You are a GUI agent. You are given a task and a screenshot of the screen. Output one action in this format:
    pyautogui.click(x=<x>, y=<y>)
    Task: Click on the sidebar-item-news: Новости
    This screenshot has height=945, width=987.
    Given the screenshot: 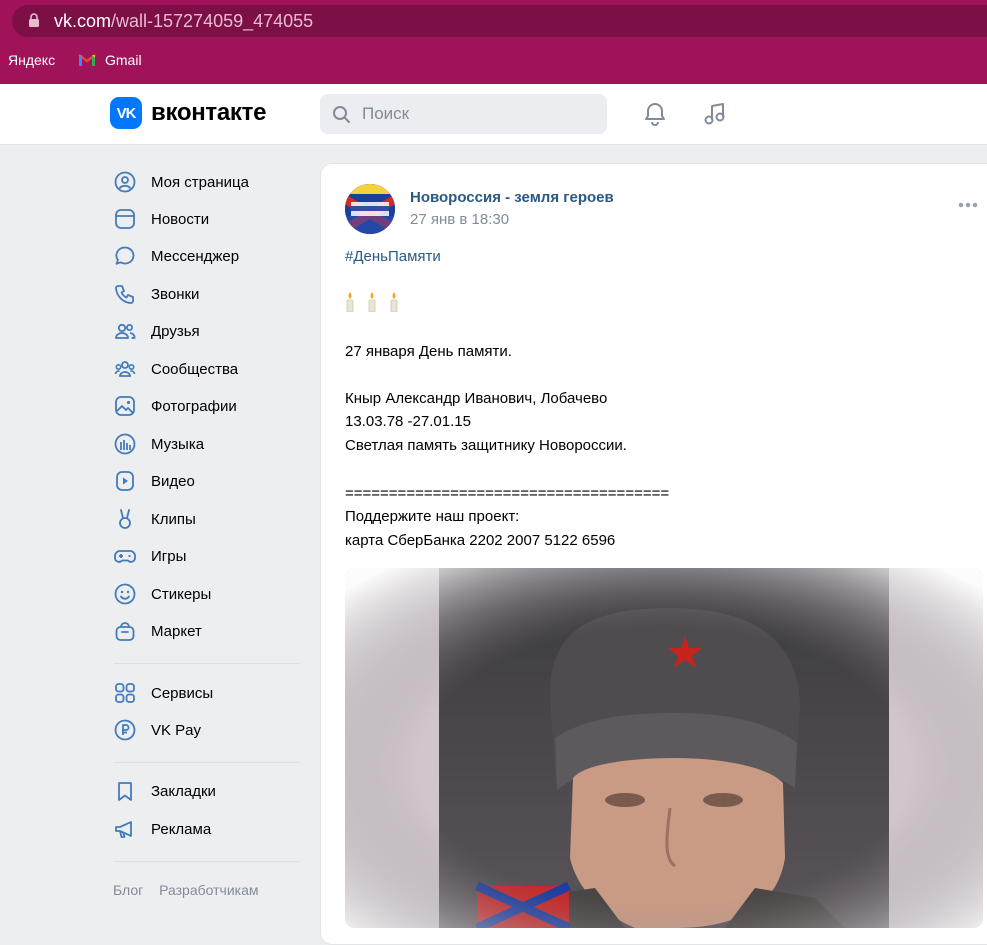 What is the action you would take?
    pyautogui.click(x=205, y=219)
    